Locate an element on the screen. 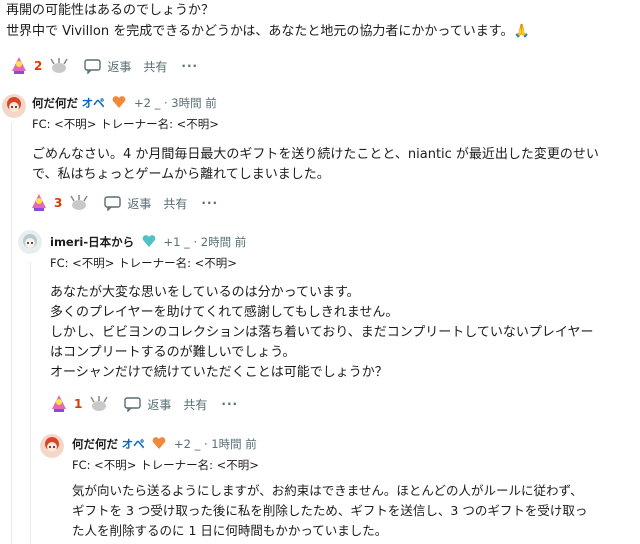  username: imeri-日本から is located at coordinates (92, 242).